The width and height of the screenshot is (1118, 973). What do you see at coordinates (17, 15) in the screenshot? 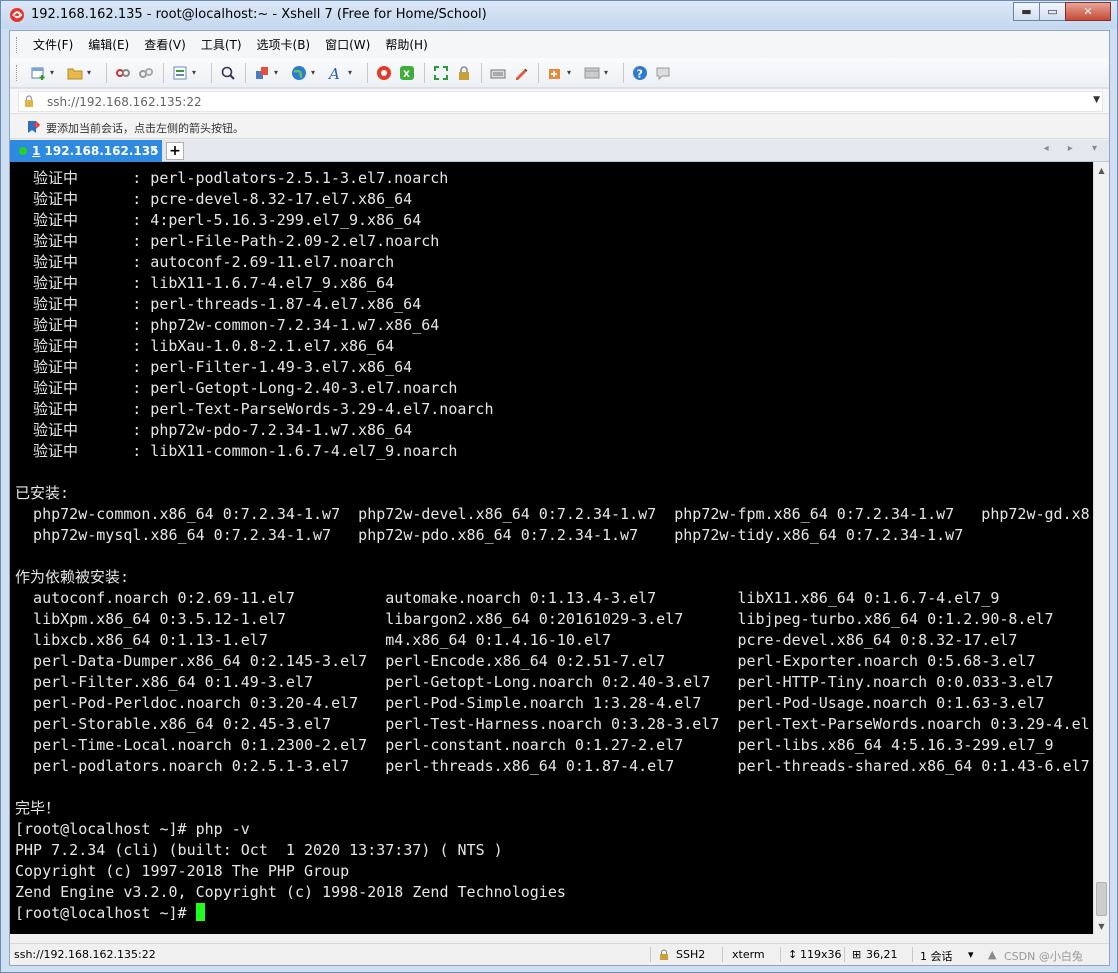
I see `xshell-logo-icon` at bounding box center [17, 15].